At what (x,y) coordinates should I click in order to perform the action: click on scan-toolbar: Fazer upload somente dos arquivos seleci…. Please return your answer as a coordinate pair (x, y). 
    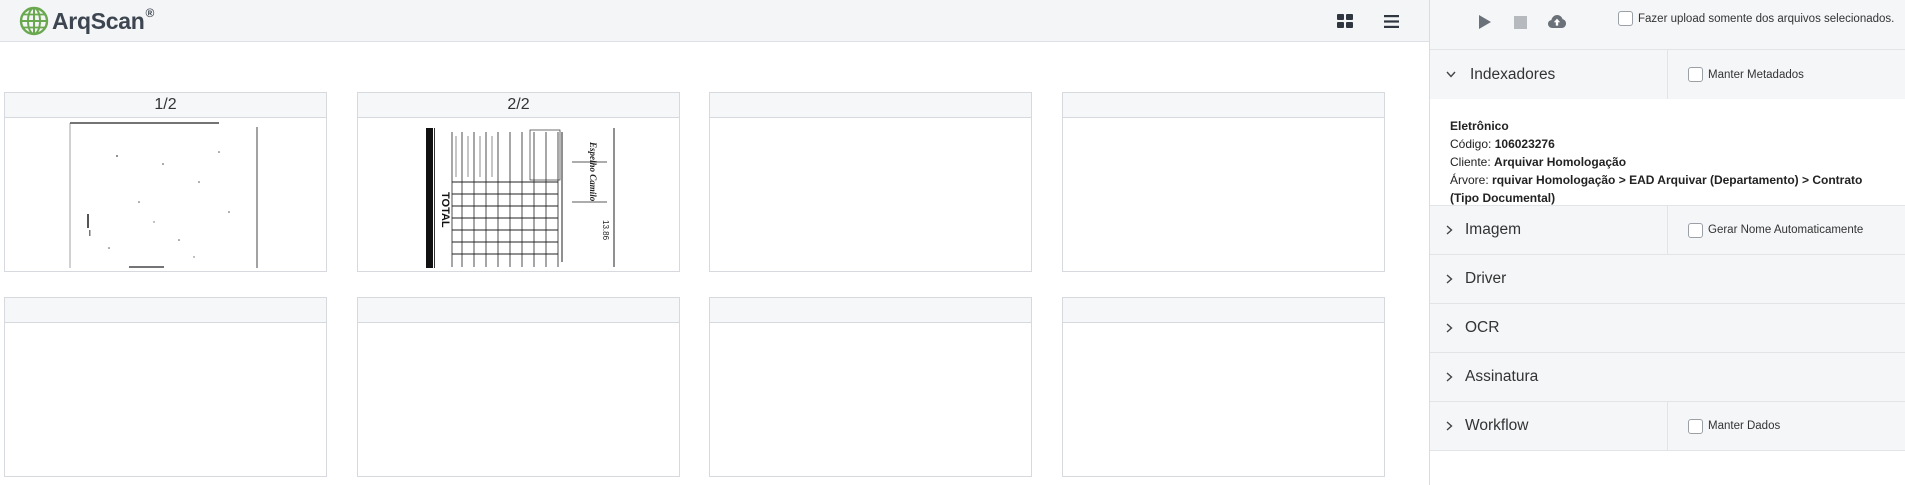
    Looking at the image, I should click on (1667, 25).